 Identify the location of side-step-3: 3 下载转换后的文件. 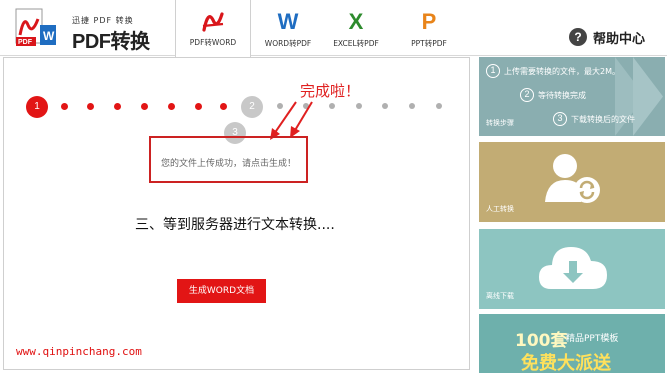
(594, 119).